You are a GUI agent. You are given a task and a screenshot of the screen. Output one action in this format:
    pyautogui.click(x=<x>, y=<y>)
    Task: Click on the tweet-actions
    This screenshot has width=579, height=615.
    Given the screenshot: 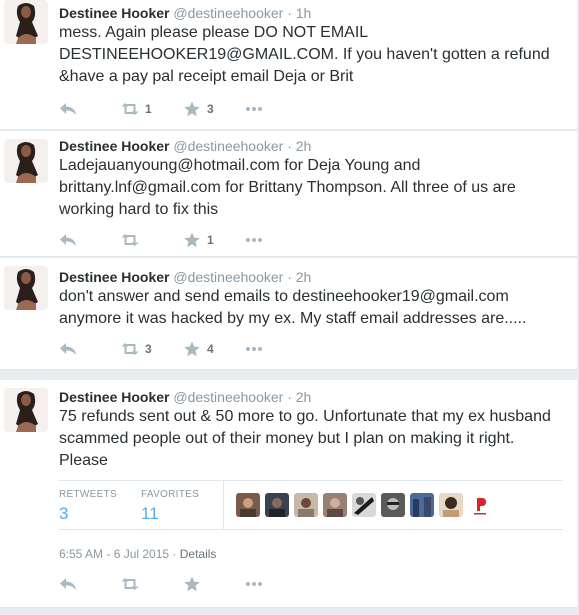 What is the action you would take?
    pyautogui.click(x=172, y=584)
    